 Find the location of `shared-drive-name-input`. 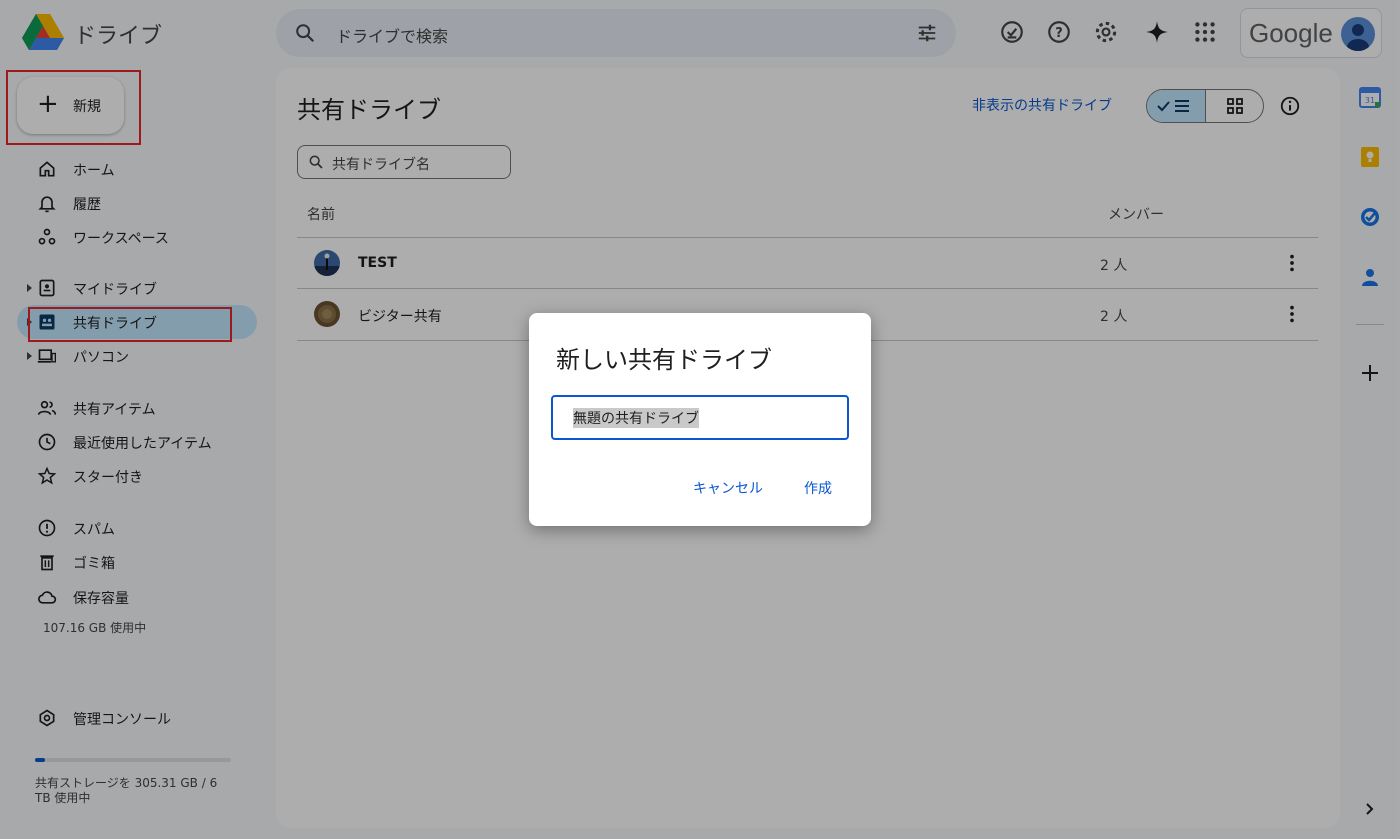

shared-drive-name-input is located at coordinates (700, 417).